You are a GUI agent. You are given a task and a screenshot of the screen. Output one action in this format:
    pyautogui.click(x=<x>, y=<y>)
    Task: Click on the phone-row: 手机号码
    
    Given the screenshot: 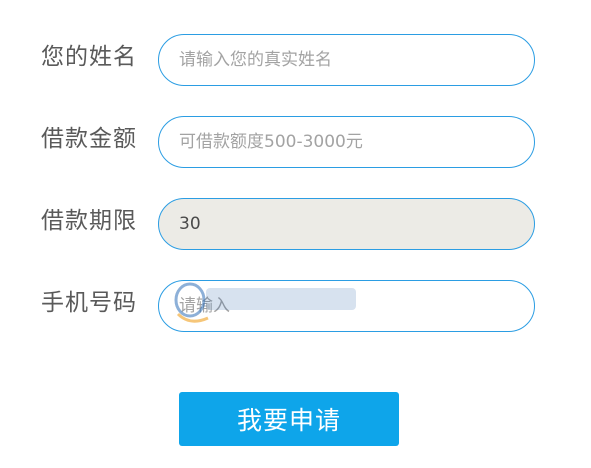 What is the action you would take?
    pyautogui.click(x=295, y=306)
    